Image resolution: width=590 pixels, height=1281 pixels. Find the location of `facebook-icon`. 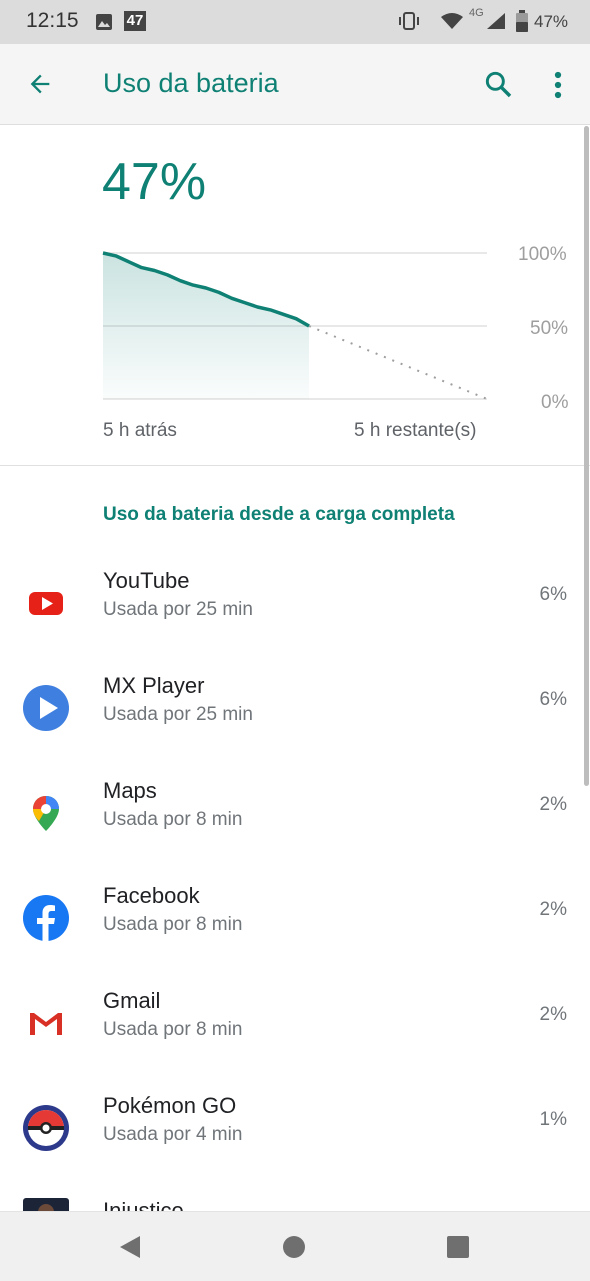

facebook-icon is located at coordinates (46, 918).